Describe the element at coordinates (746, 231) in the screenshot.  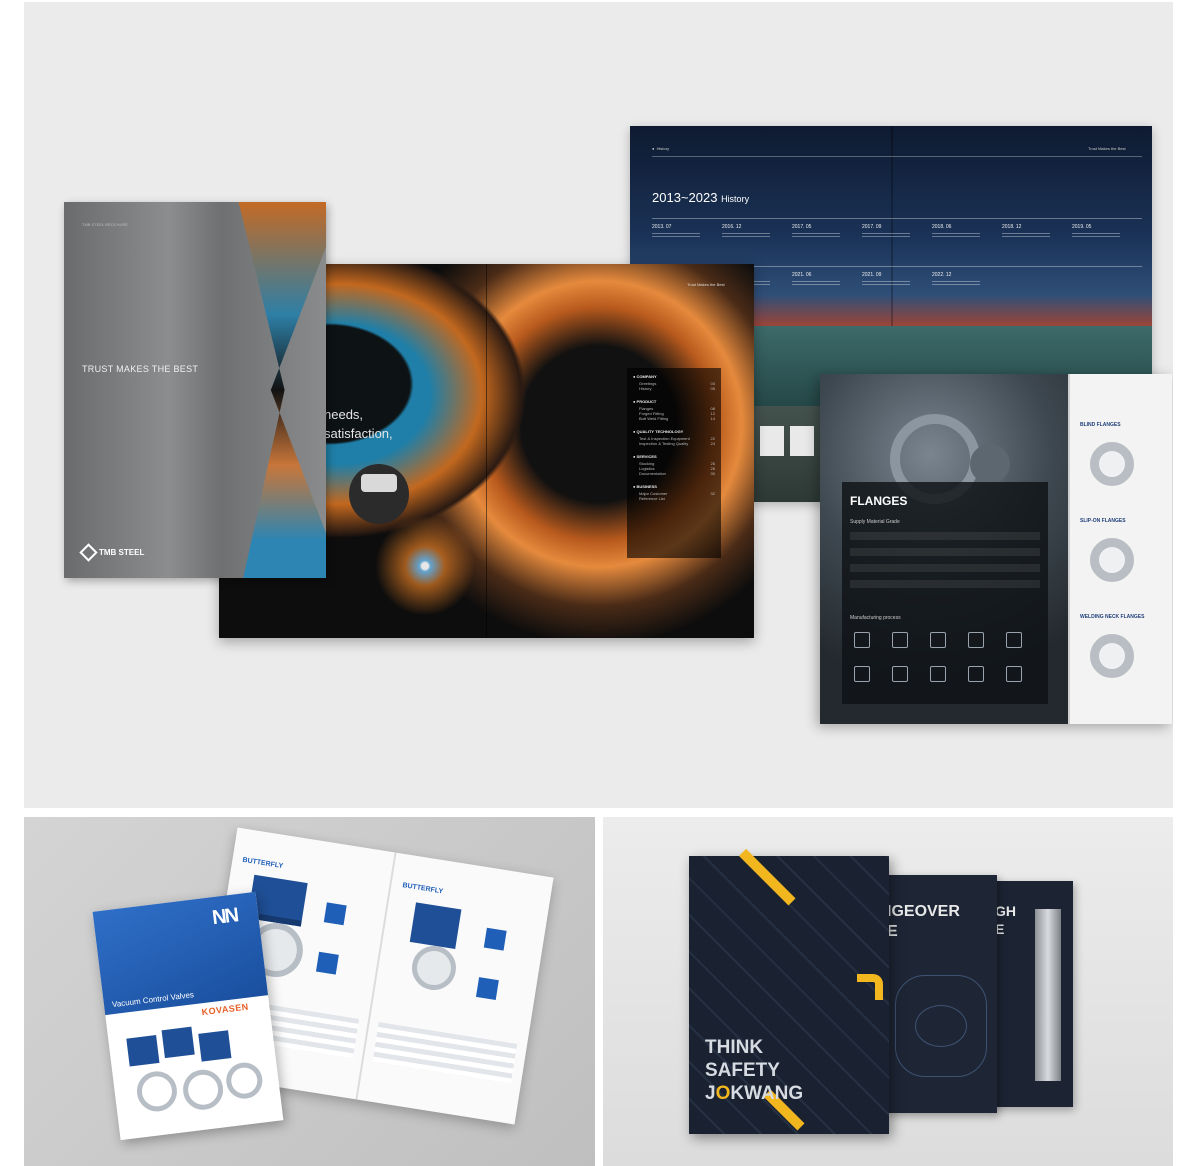
I see `history-year: 2016. 12` at that location.